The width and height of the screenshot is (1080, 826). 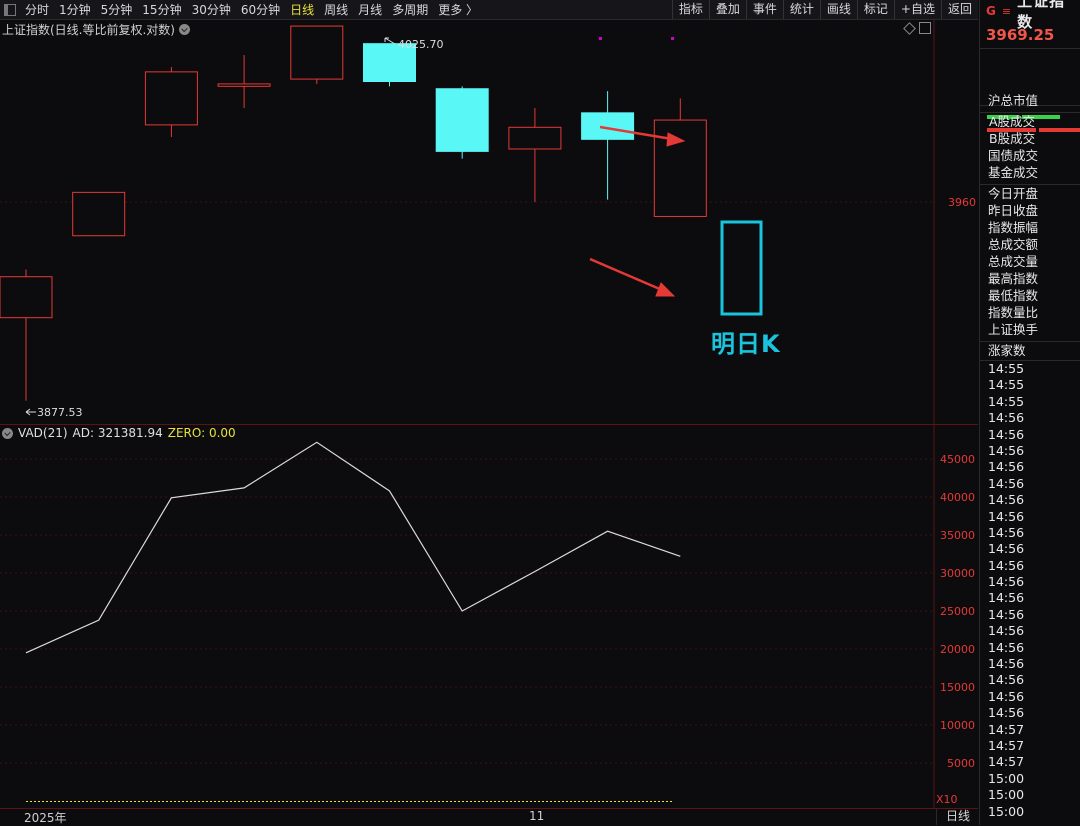 I want to click on indicator-menu-icon, so click(x=7, y=433).